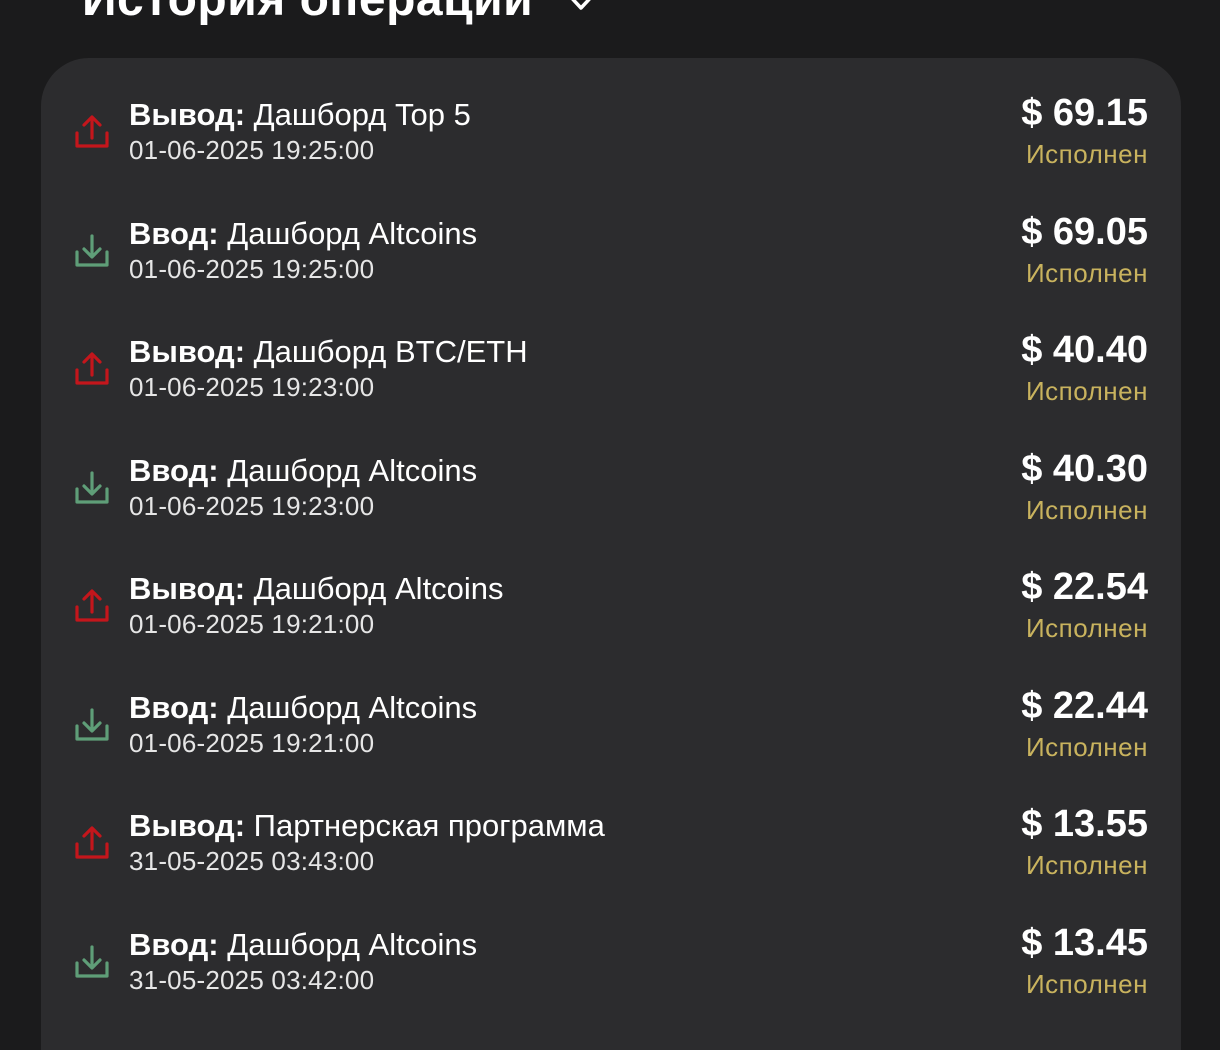 The image size is (1220, 1050). I want to click on operation-summary: $ 69.15 Исполнен, so click(1084, 131).